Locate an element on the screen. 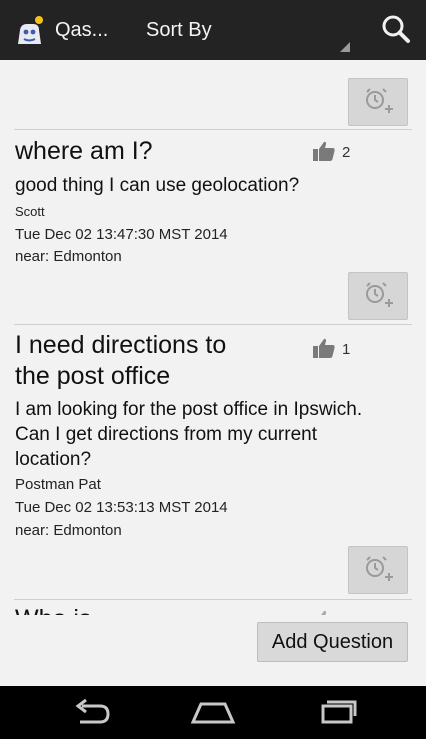 The image size is (426, 739). recent-apps-button is located at coordinates (335, 713).